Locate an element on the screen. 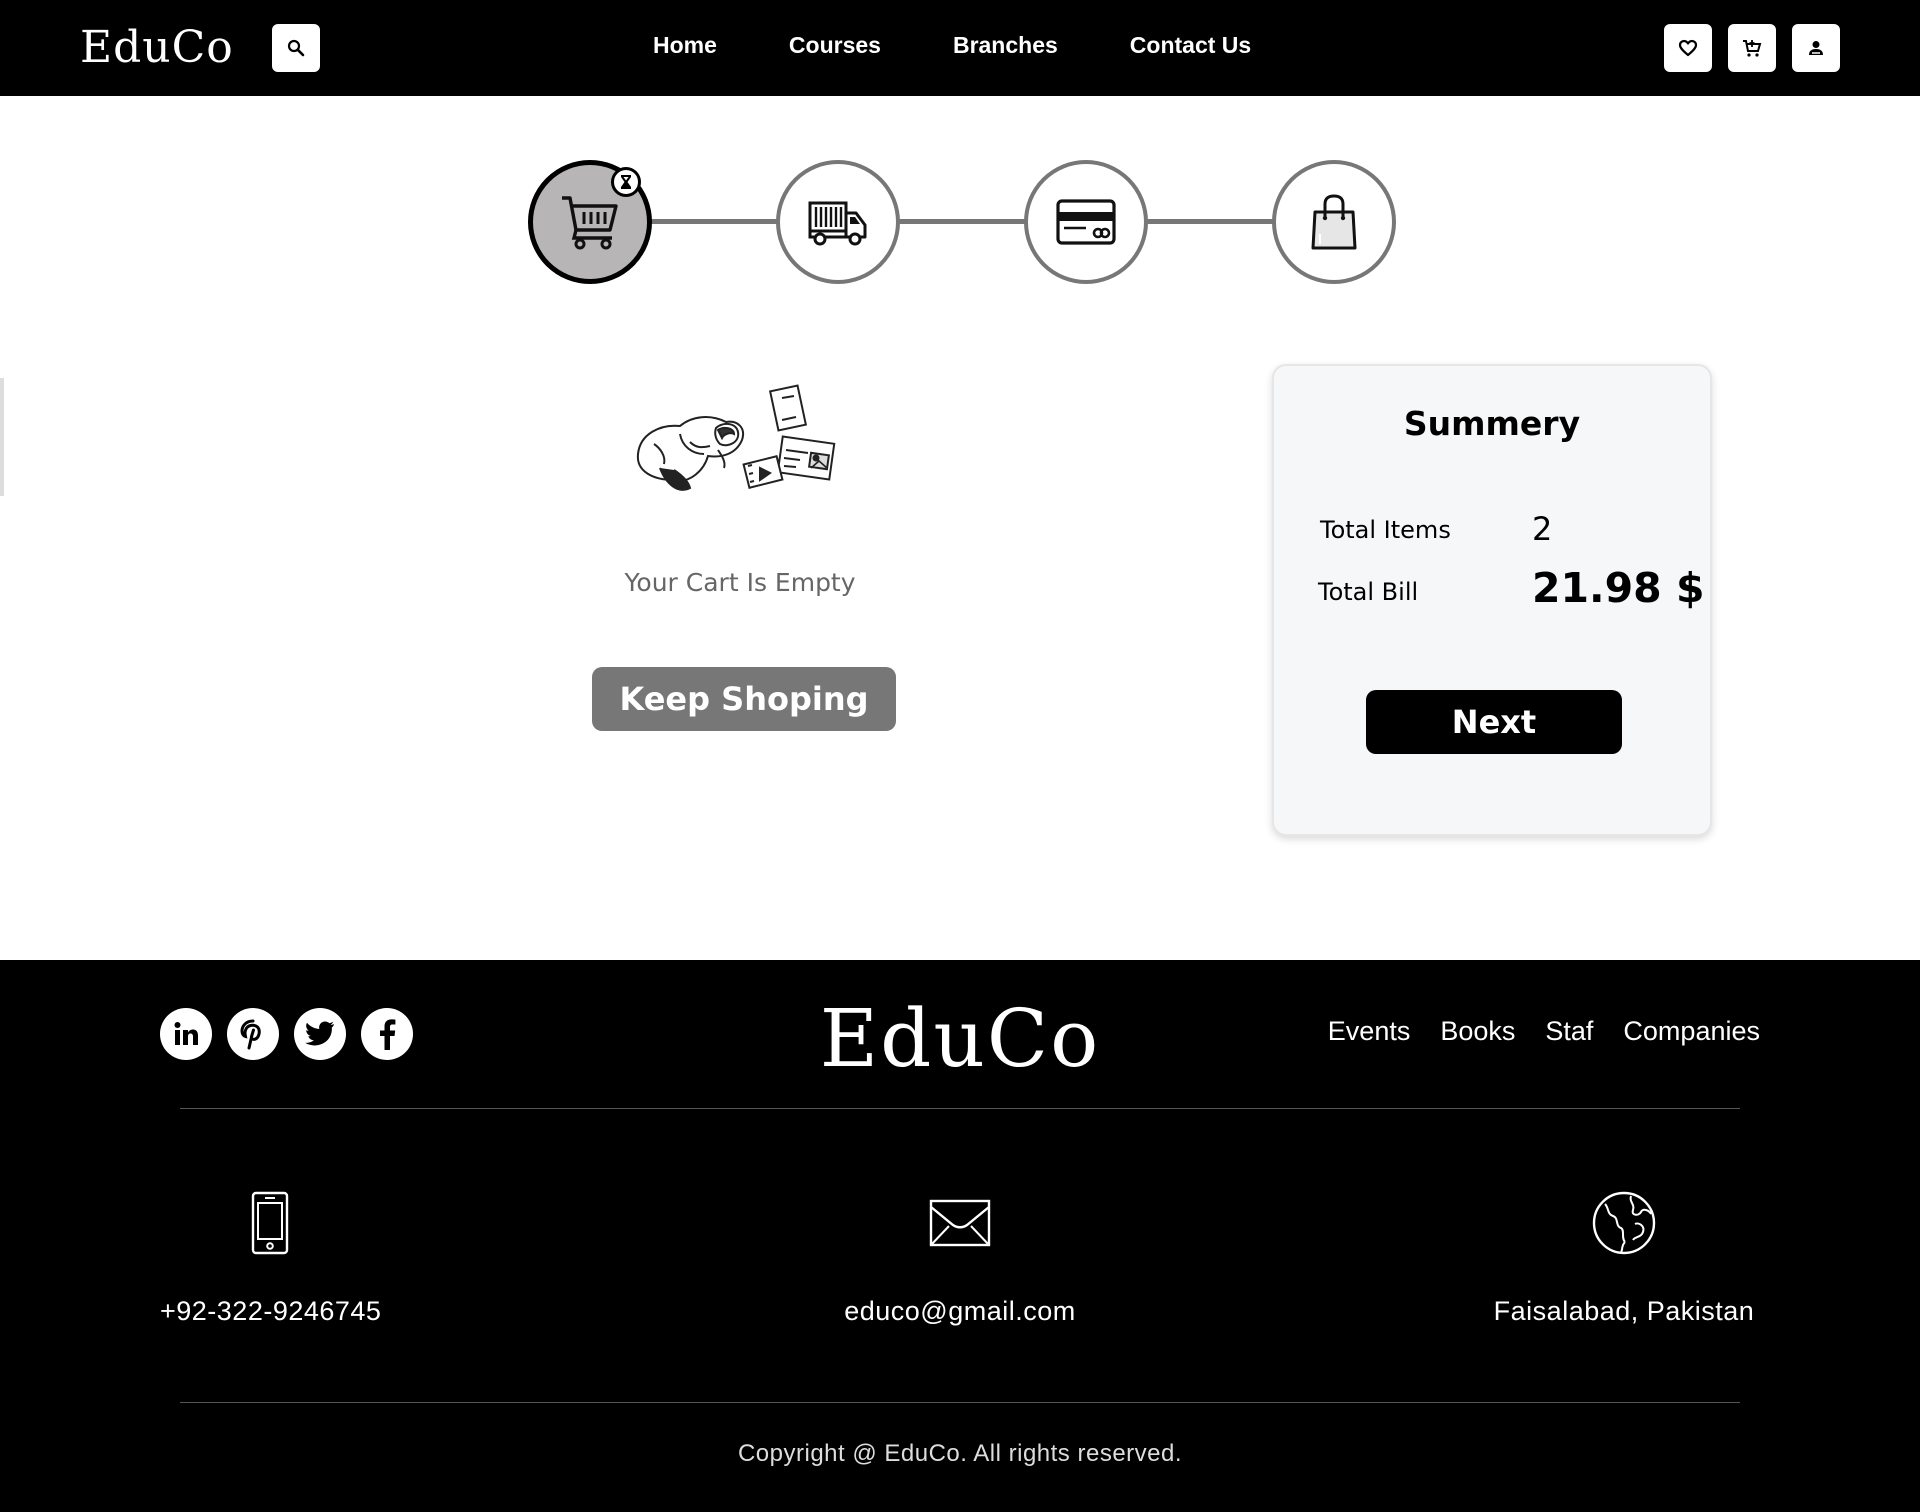 This screenshot has height=1512, width=1920. main-nav: Home Courses Branches Contact Us is located at coordinates (952, 45).